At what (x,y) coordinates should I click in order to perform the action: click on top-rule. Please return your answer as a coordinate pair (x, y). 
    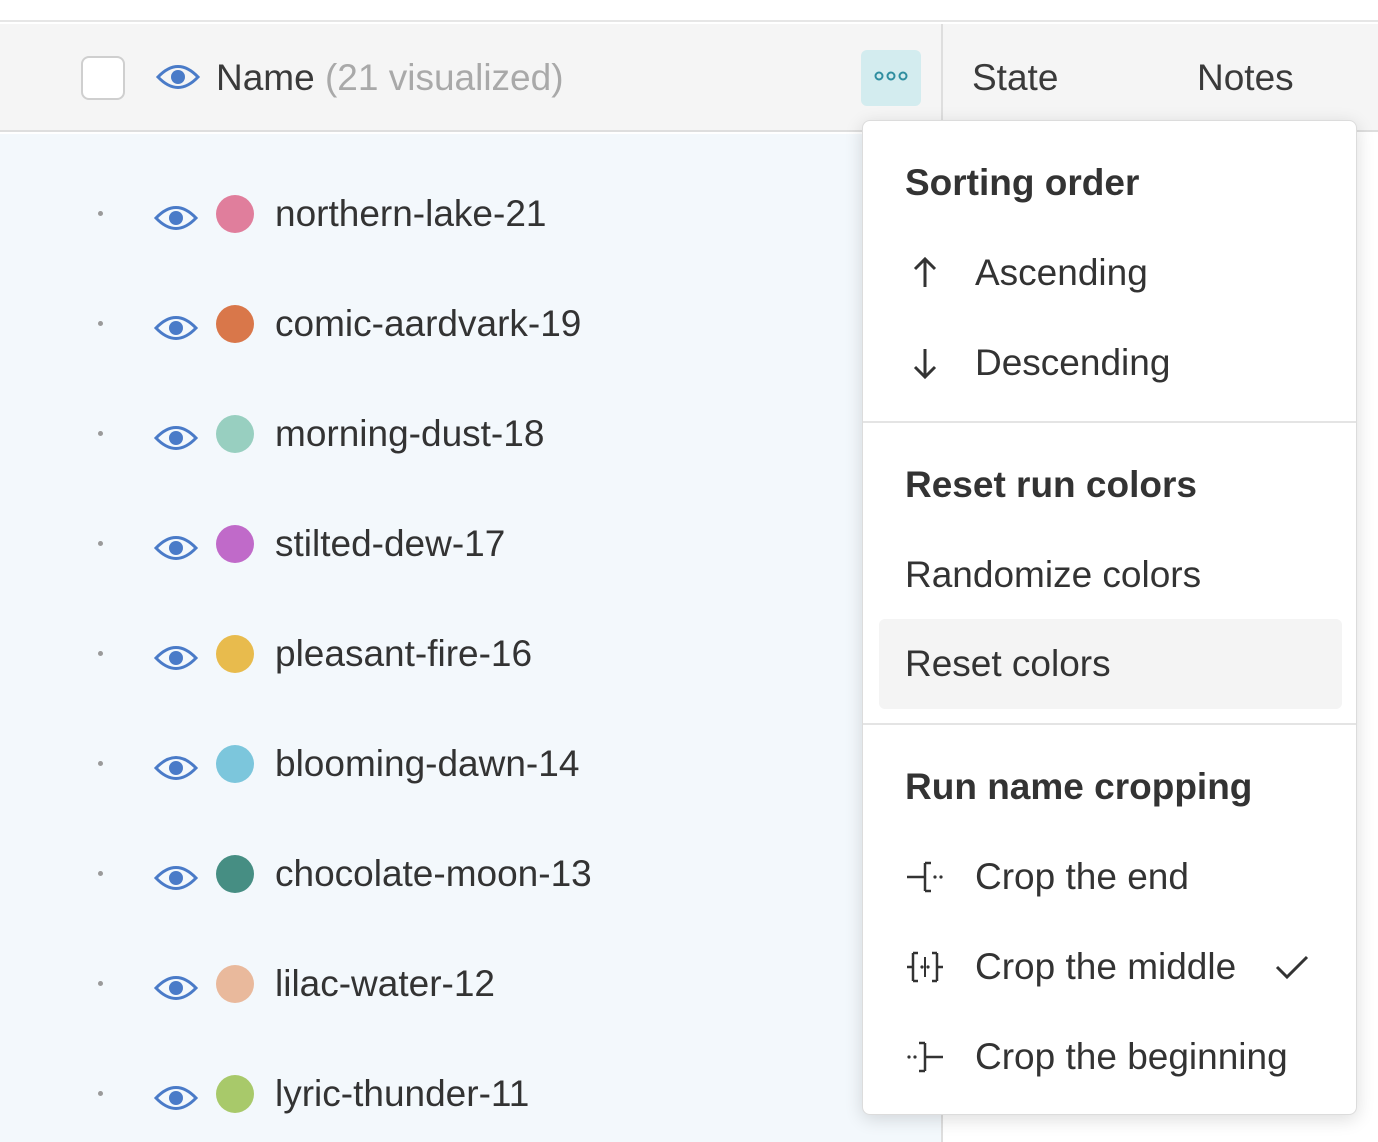
    Looking at the image, I should click on (689, 11).